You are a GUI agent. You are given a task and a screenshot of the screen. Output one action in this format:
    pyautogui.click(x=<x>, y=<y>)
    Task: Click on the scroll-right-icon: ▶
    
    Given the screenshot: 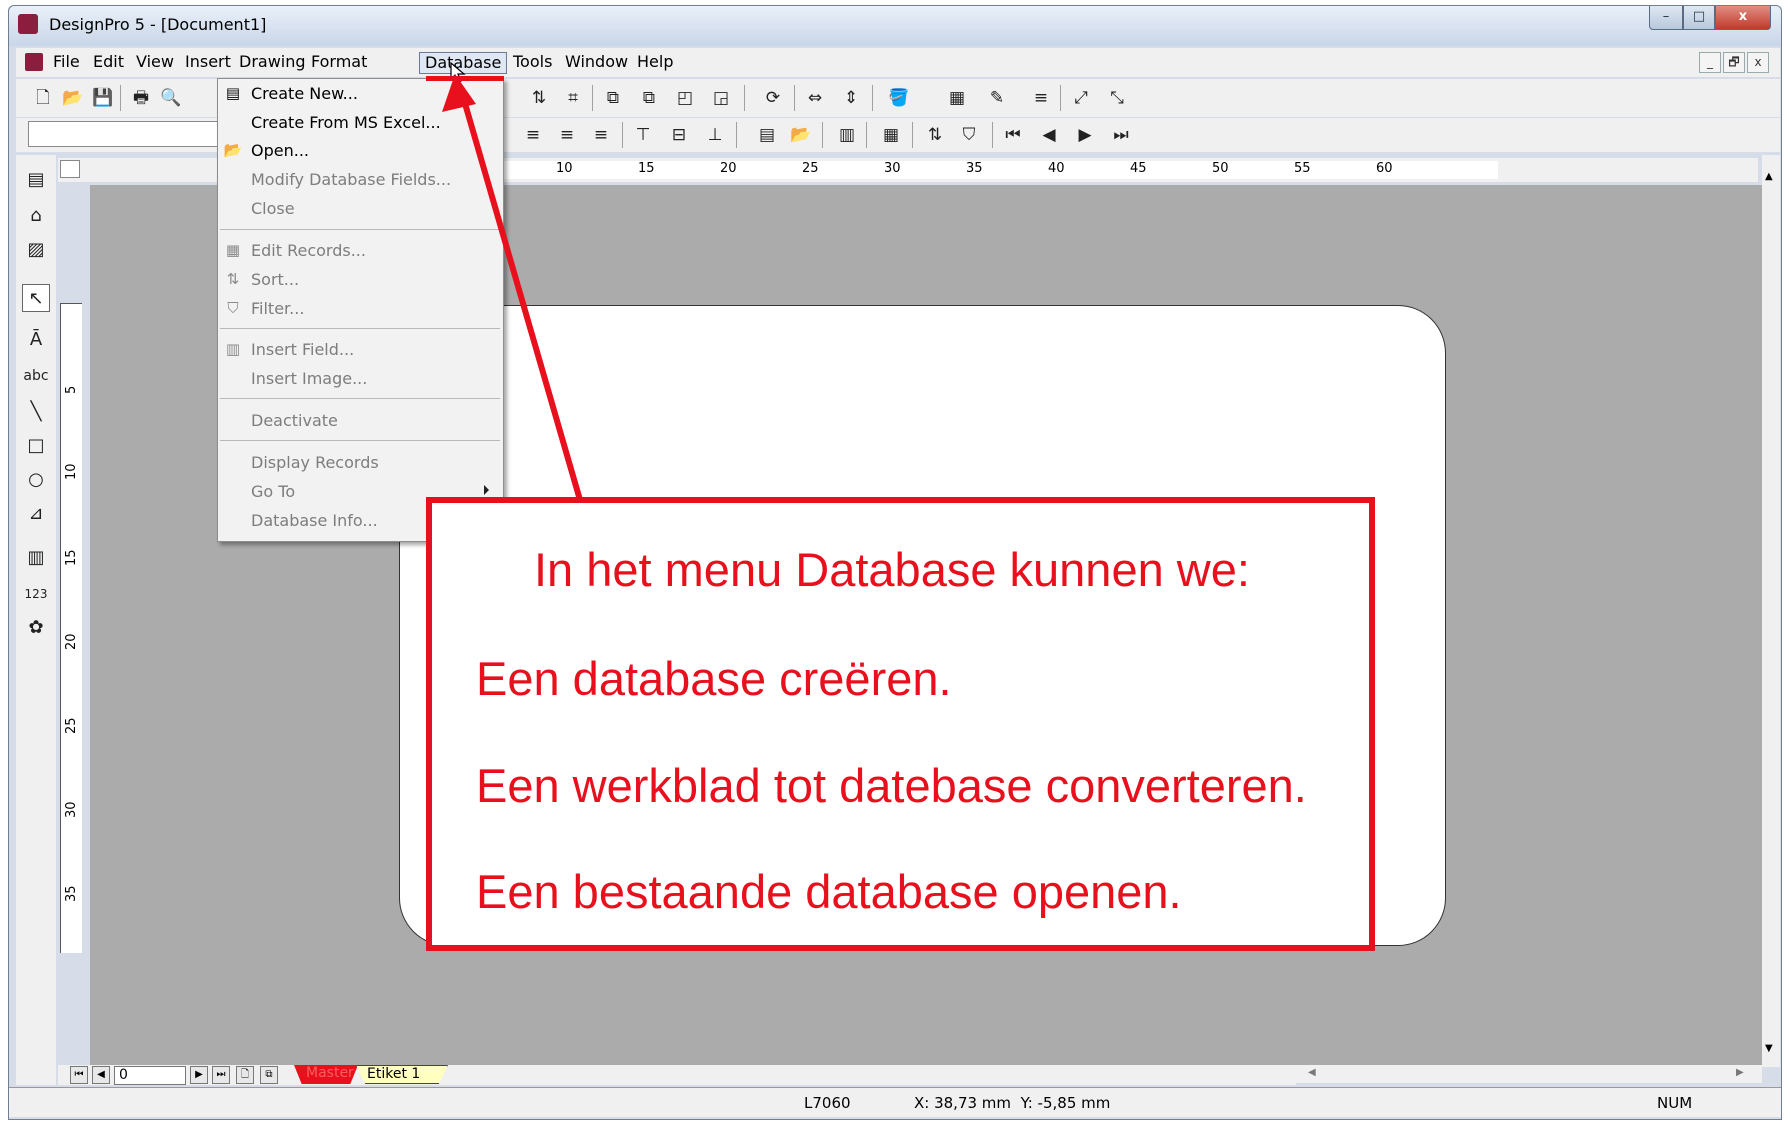 What is the action you would take?
    pyautogui.click(x=1740, y=1072)
    